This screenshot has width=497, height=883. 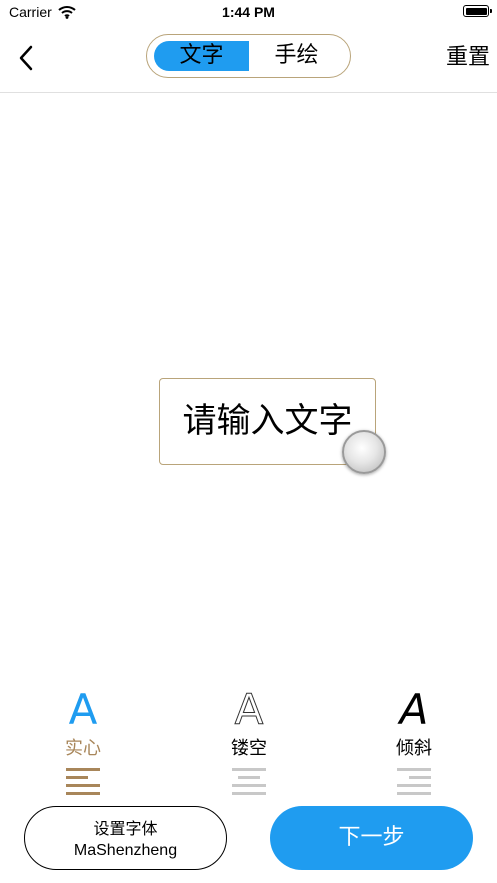 I want to click on navigation-bar: 文字 手绘 重置, so click(x=248, y=59).